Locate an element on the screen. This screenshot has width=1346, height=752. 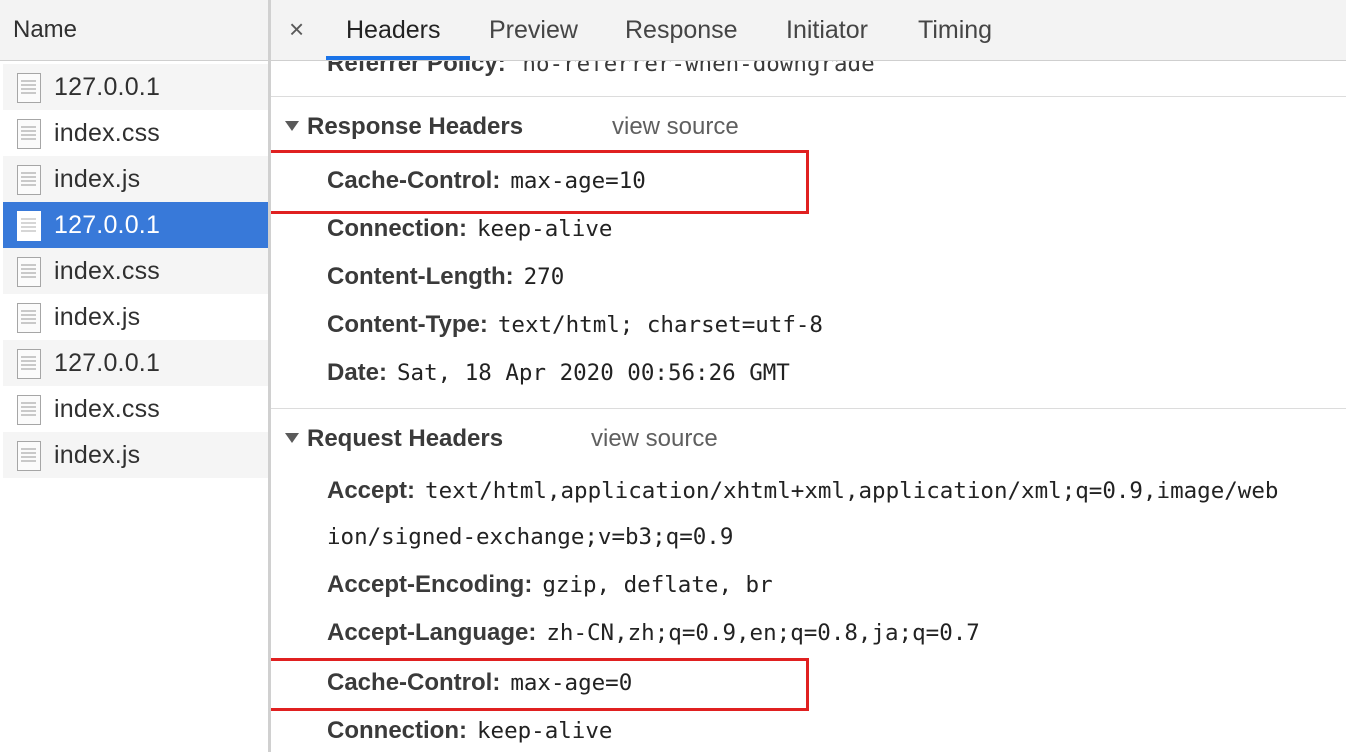
header-key: Date: is located at coordinates (357, 372).